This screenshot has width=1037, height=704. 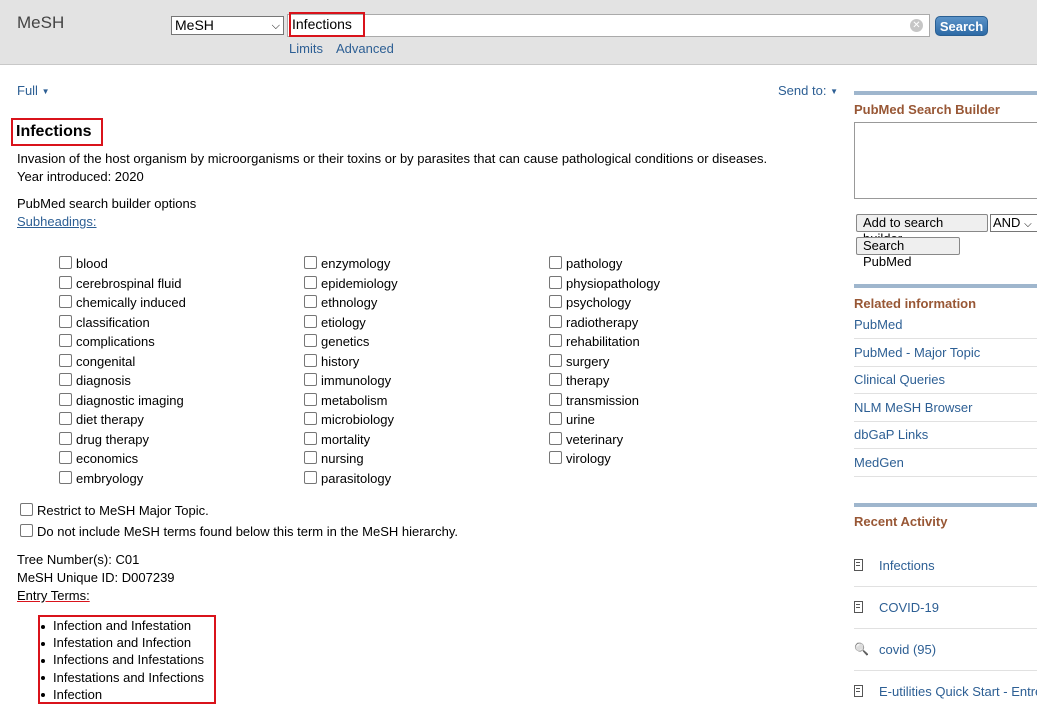 I want to click on subheading-checkbox: physiopathology, so click(x=604, y=283).